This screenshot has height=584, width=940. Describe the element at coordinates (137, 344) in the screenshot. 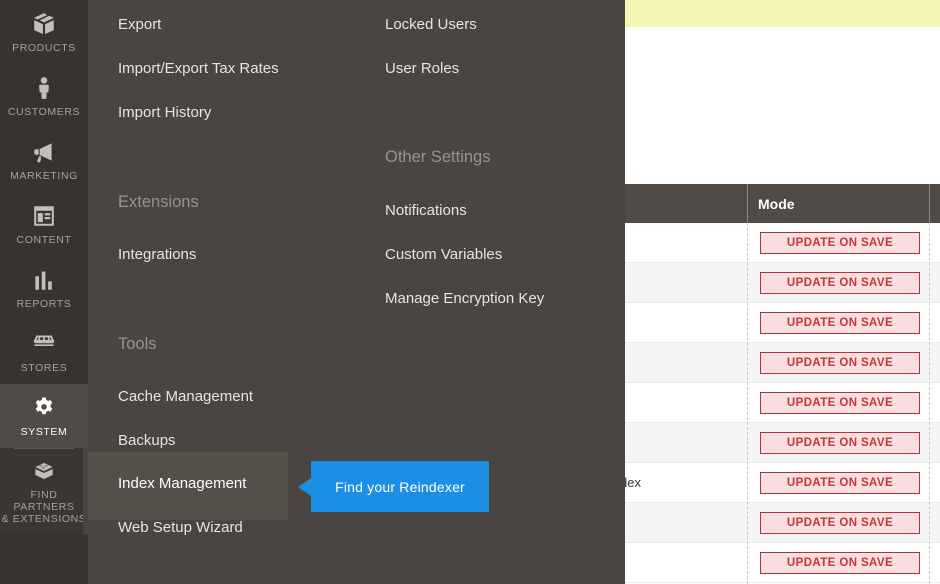

I see `menu-heading-tools: Tools` at that location.